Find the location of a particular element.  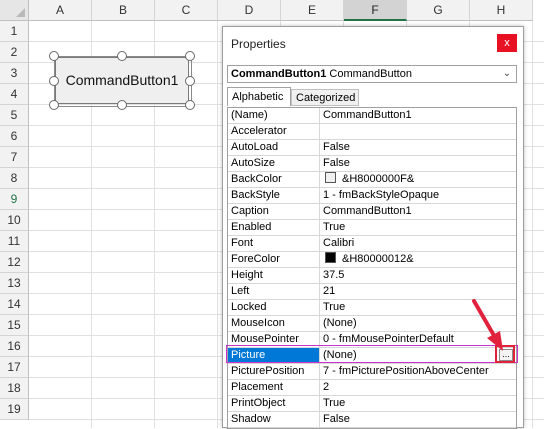

row-header-6: 6 is located at coordinates (14, 136).